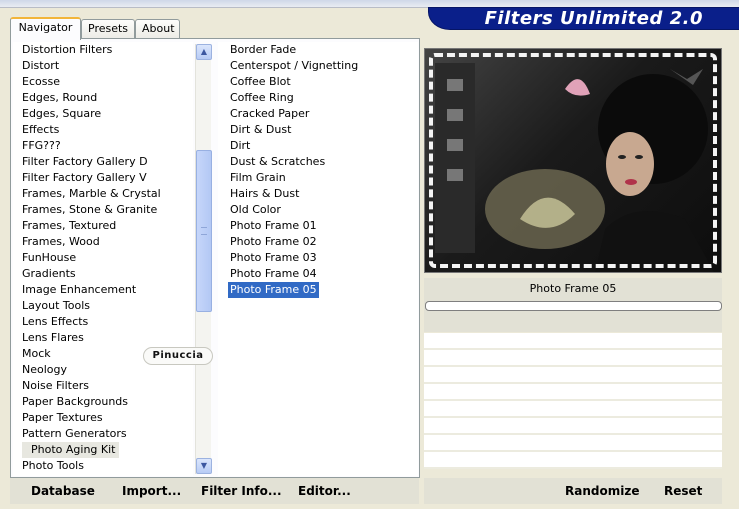 The image size is (739, 509). What do you see at coordinates (318, 210) in the screenshot?
I see `filter-item: Old Color` at bounding box center [318, 210].